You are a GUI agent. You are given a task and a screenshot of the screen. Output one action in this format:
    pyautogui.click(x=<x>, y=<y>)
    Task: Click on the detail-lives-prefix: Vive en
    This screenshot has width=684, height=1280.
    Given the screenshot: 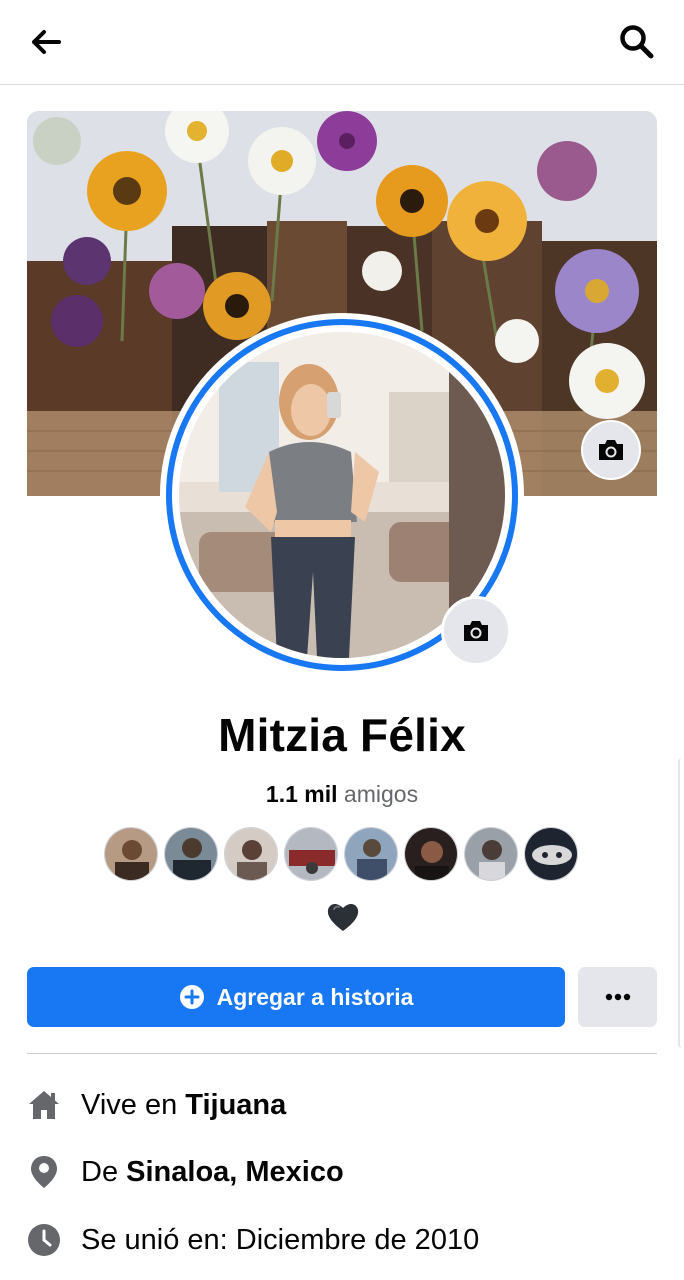 What is the action you would take?
    pyautogui.click(x=133, y=1104)
    